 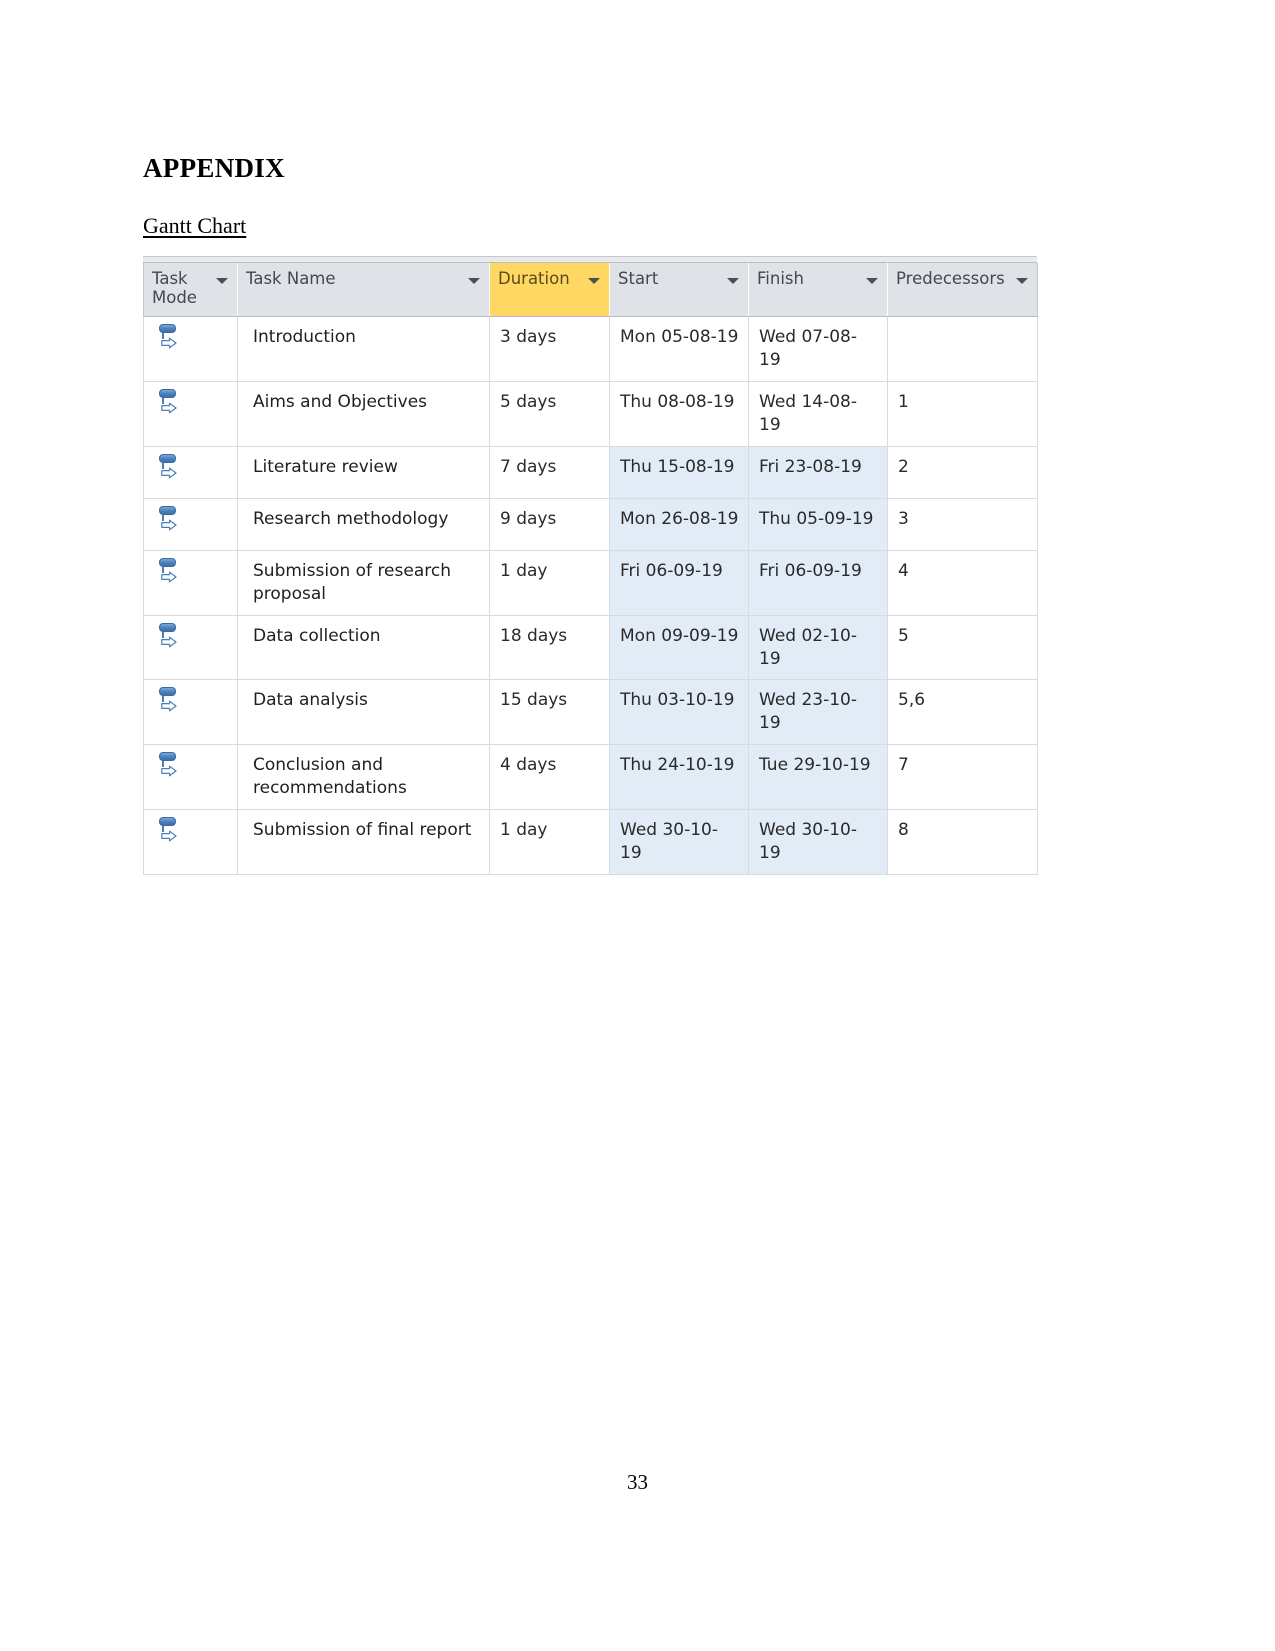 I want to click on cell-duration: 18 days, so click(x=549, y=648).